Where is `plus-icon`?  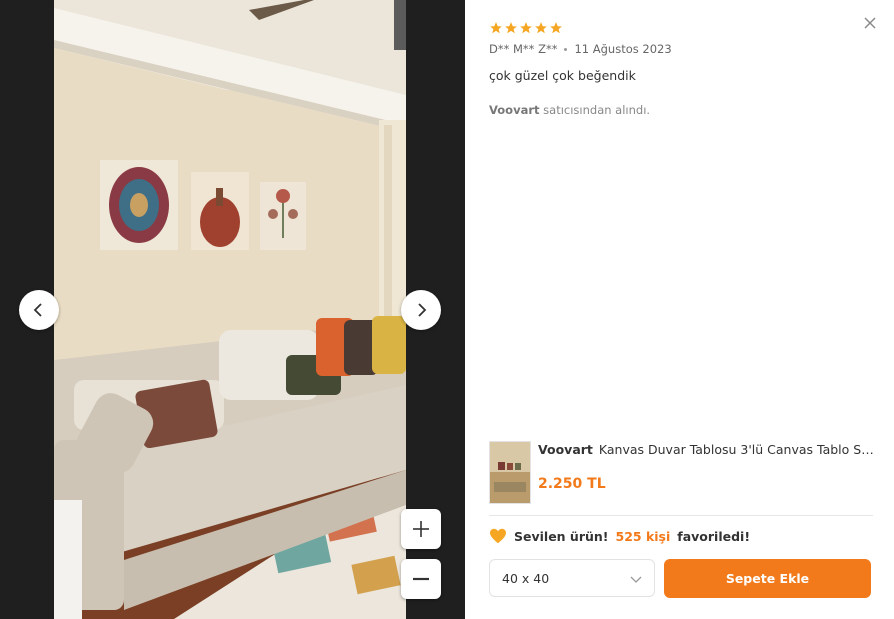
plus-icon is located at coordinates (421, 529).